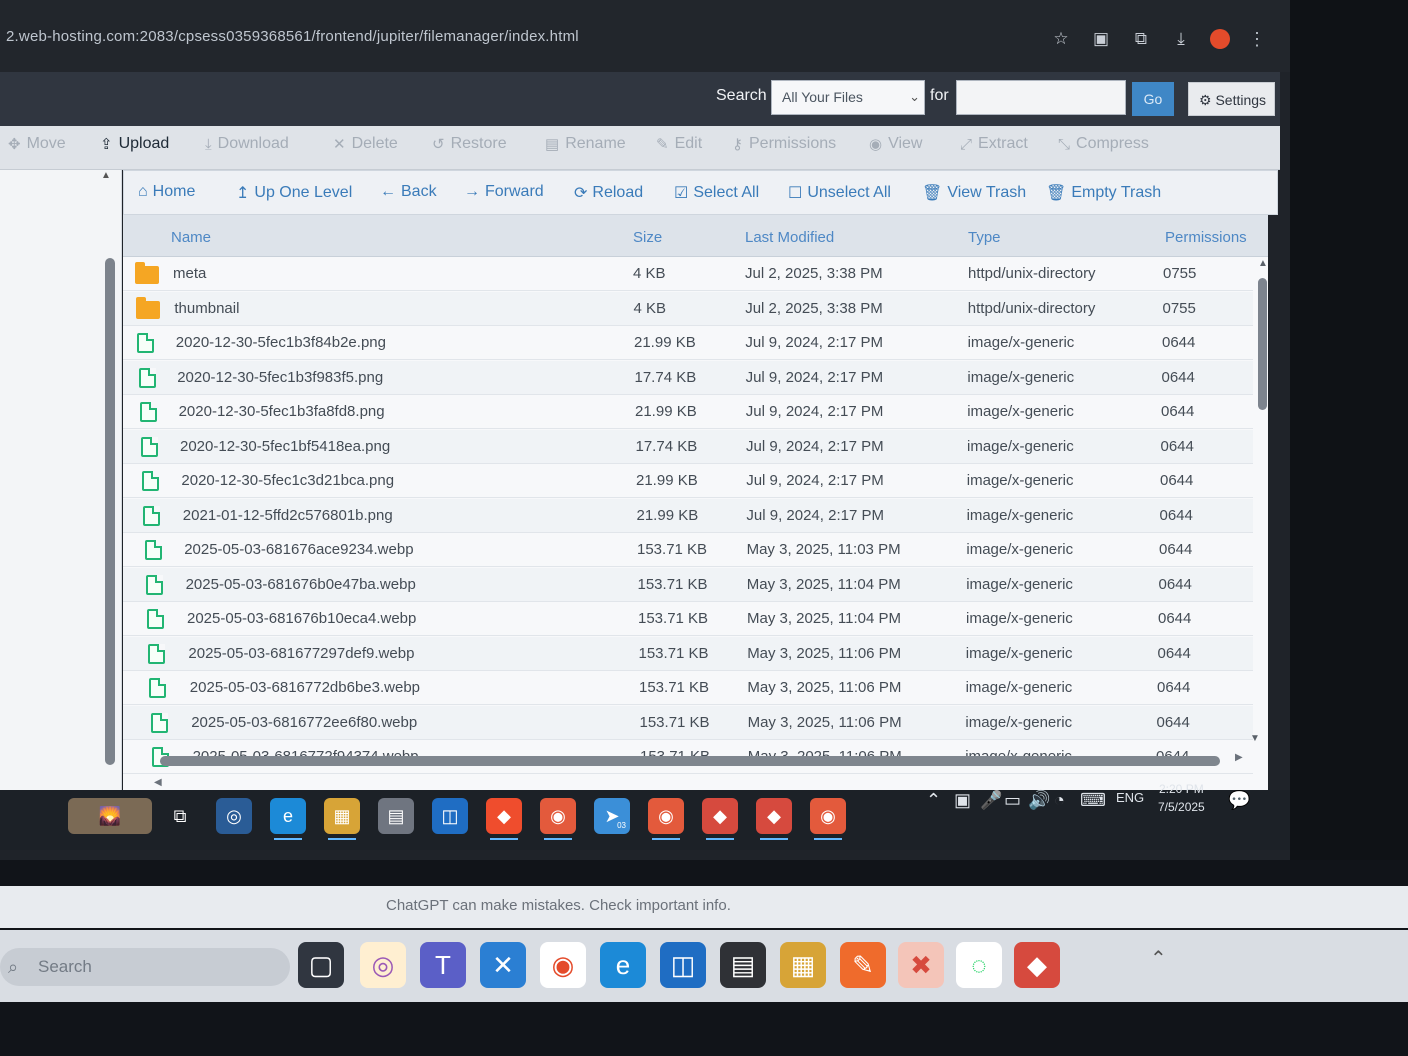  What do you see at coordinates (839, 193) in the screenshot?
I see `unselect-all-button: ☐ Unselect All` at bounding box center [839, 193].